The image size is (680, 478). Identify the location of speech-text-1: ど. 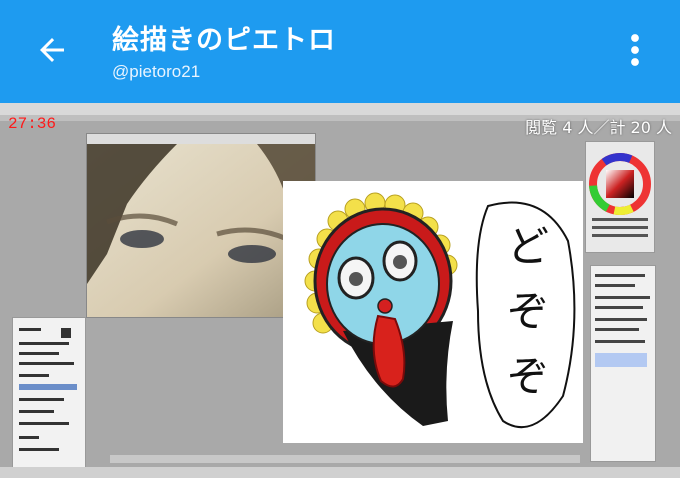
(528, 246).